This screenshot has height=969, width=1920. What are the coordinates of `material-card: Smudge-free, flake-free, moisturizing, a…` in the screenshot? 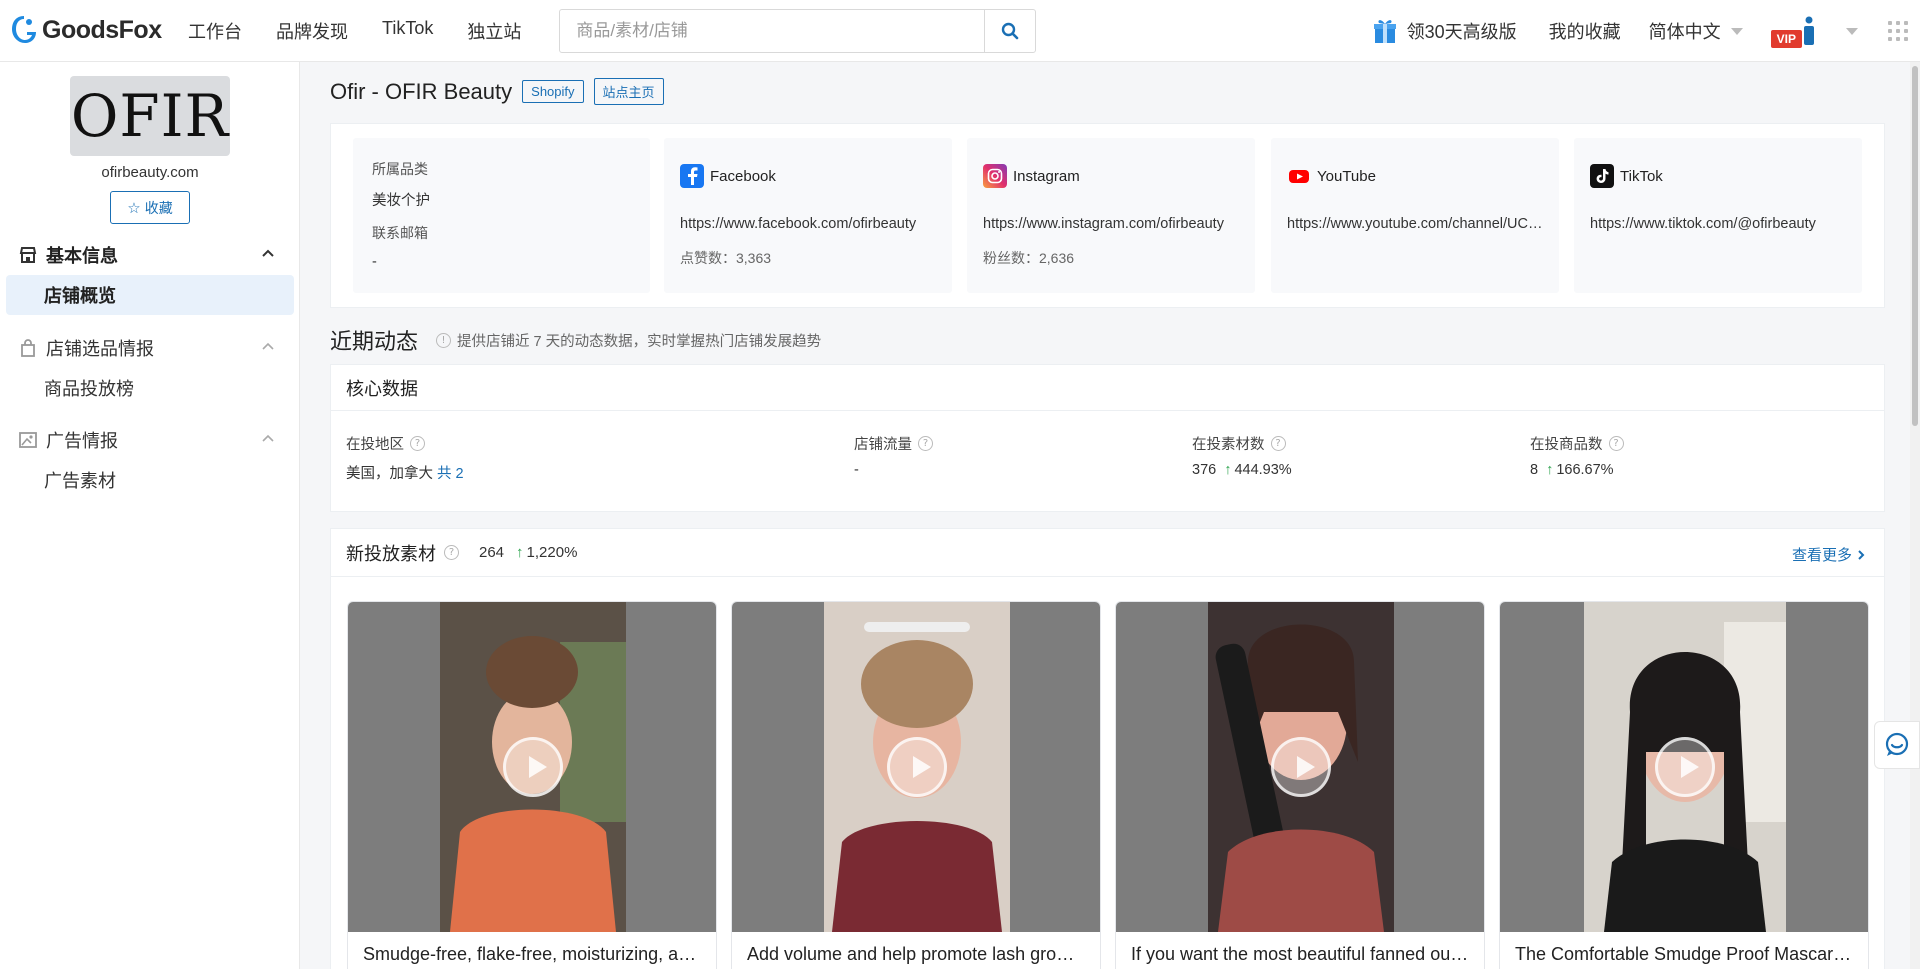 It's located at (532, 785).